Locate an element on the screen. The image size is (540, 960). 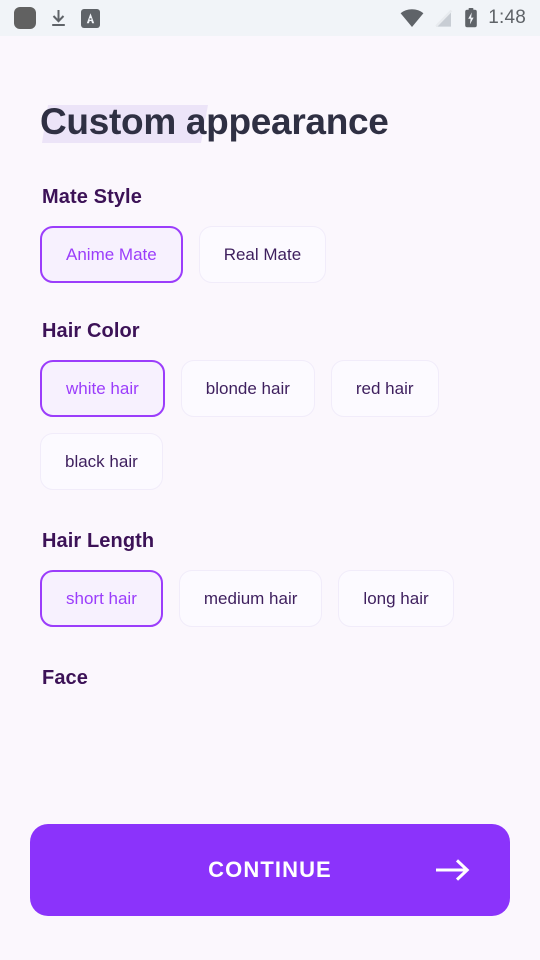
chip-anime-mate: Anime Mate is located at coordinates (111, 254).